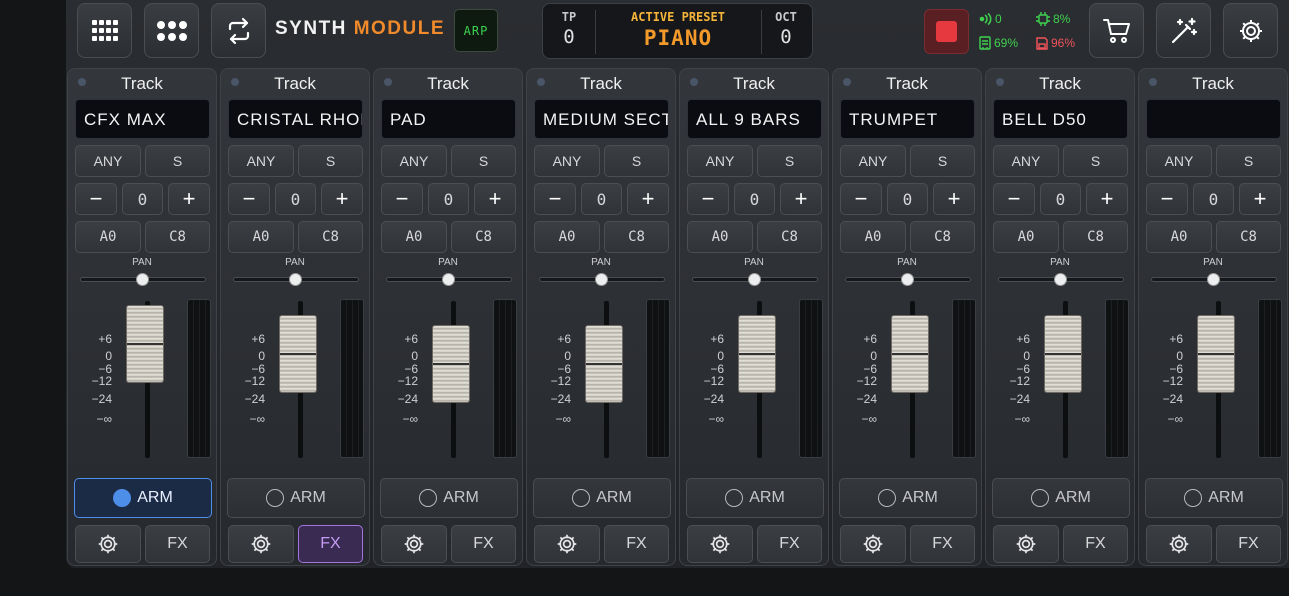  Describe the element at coordinates (601, 119) in the screenshot. I see `track-name-field: MEDIUM SECTION` at that location.